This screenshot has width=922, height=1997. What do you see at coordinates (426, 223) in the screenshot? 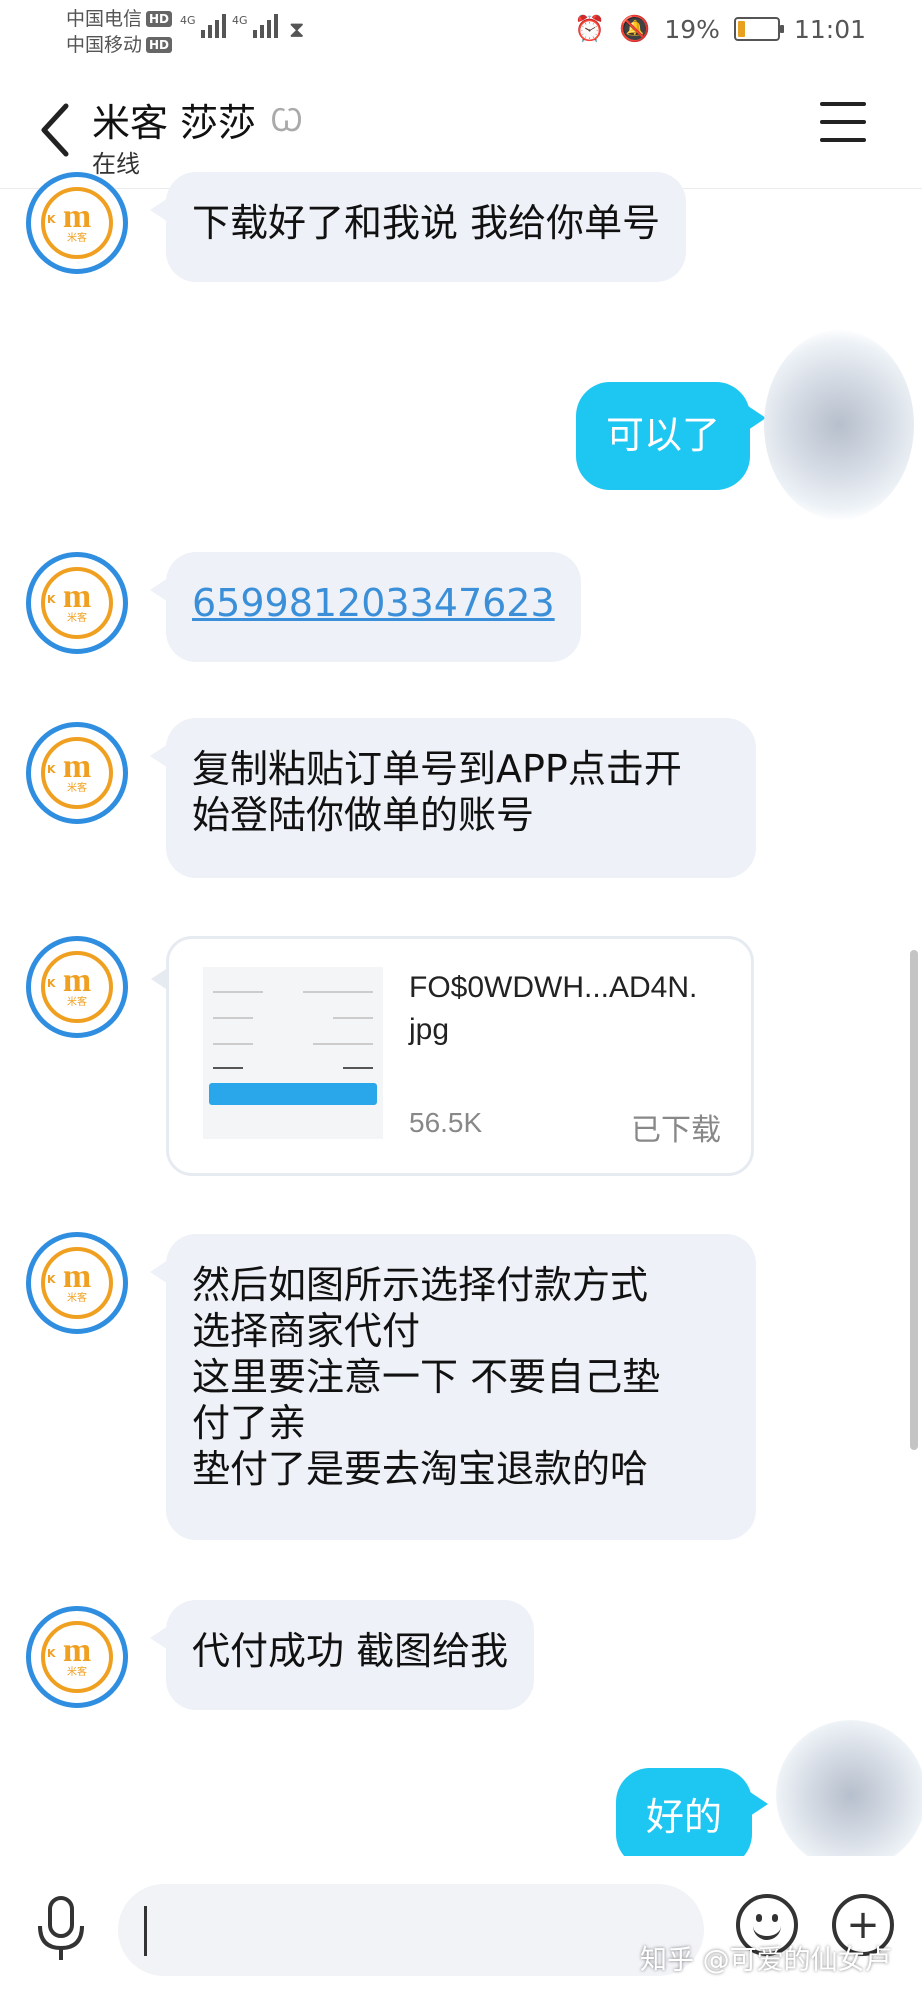
I see `message-text: 下载好了和我说 我给你单号` at bounding box center [426, 223].